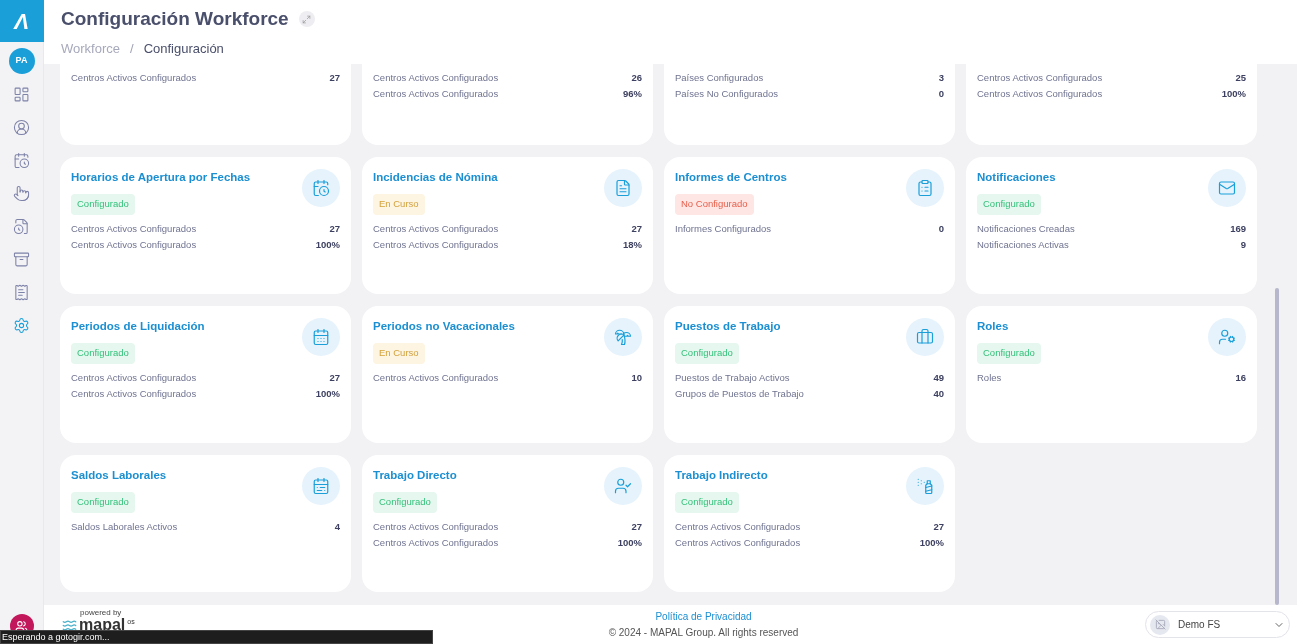 The width and height of the screenshot is (1297, 644). I want to click on card-title: Horarios de Apertura por Fechas, so click(161, 178).